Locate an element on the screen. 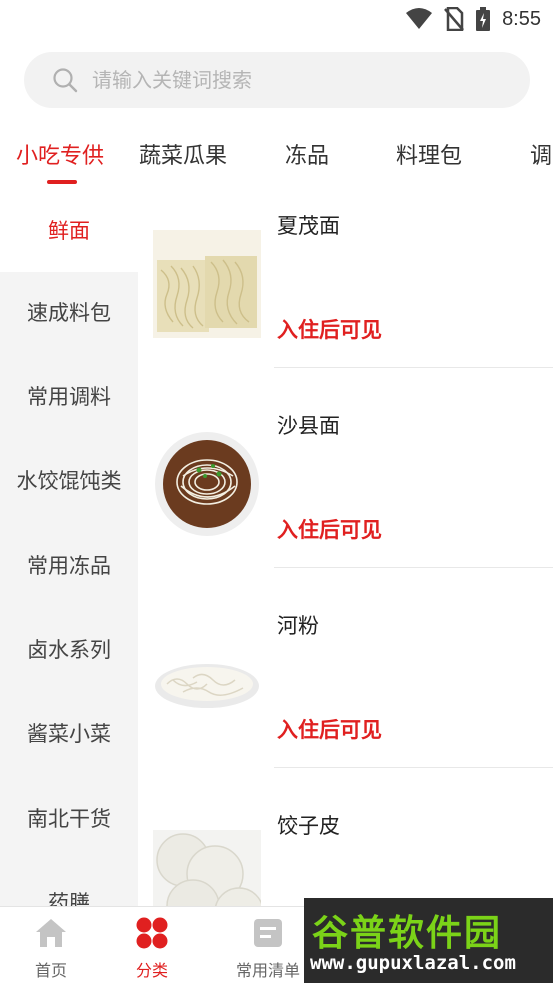 The height and width of the screenshot is (983, 553). category-grid-icon is located at coordinates (152, 933).